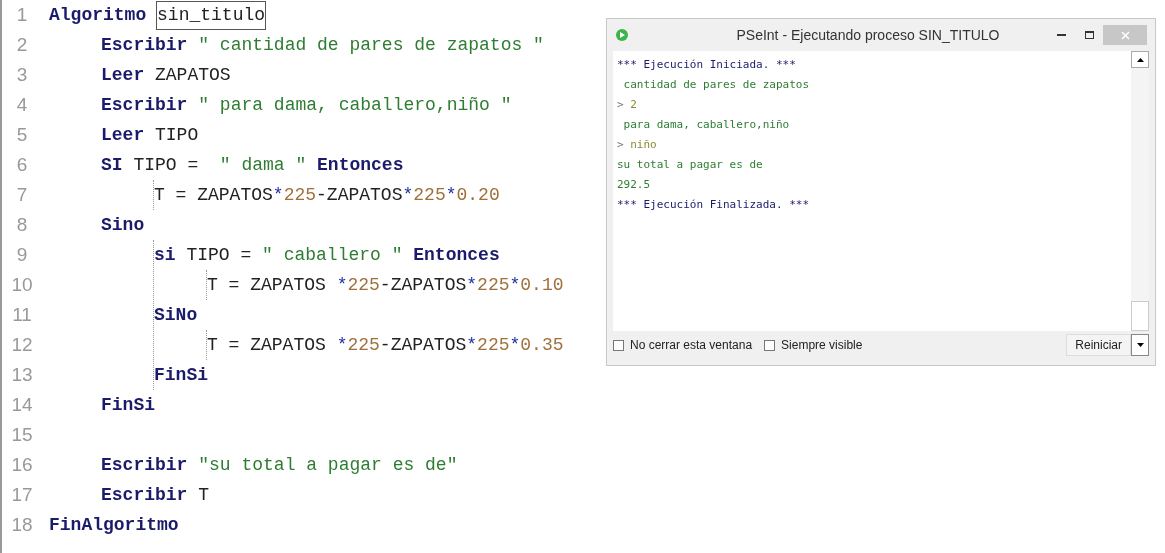 The height and width of the screenshot is (553, 1165). Describe the element at coordinates (165, 255) in the screenshot. I see `code-keyword: si` at that location.